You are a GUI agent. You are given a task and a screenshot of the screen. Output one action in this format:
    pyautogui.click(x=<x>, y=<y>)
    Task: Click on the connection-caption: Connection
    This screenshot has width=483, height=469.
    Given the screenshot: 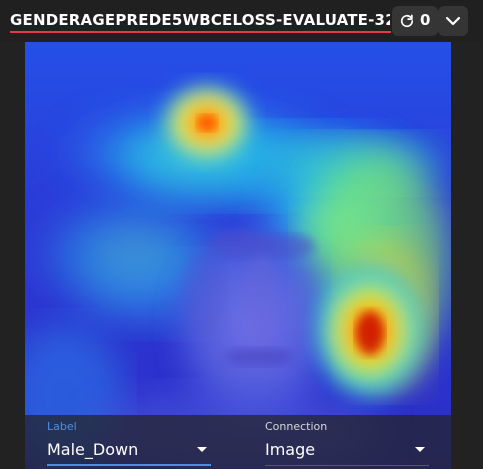 What is the action you would take?
    pyautogui.click(x=296, y=426)
    